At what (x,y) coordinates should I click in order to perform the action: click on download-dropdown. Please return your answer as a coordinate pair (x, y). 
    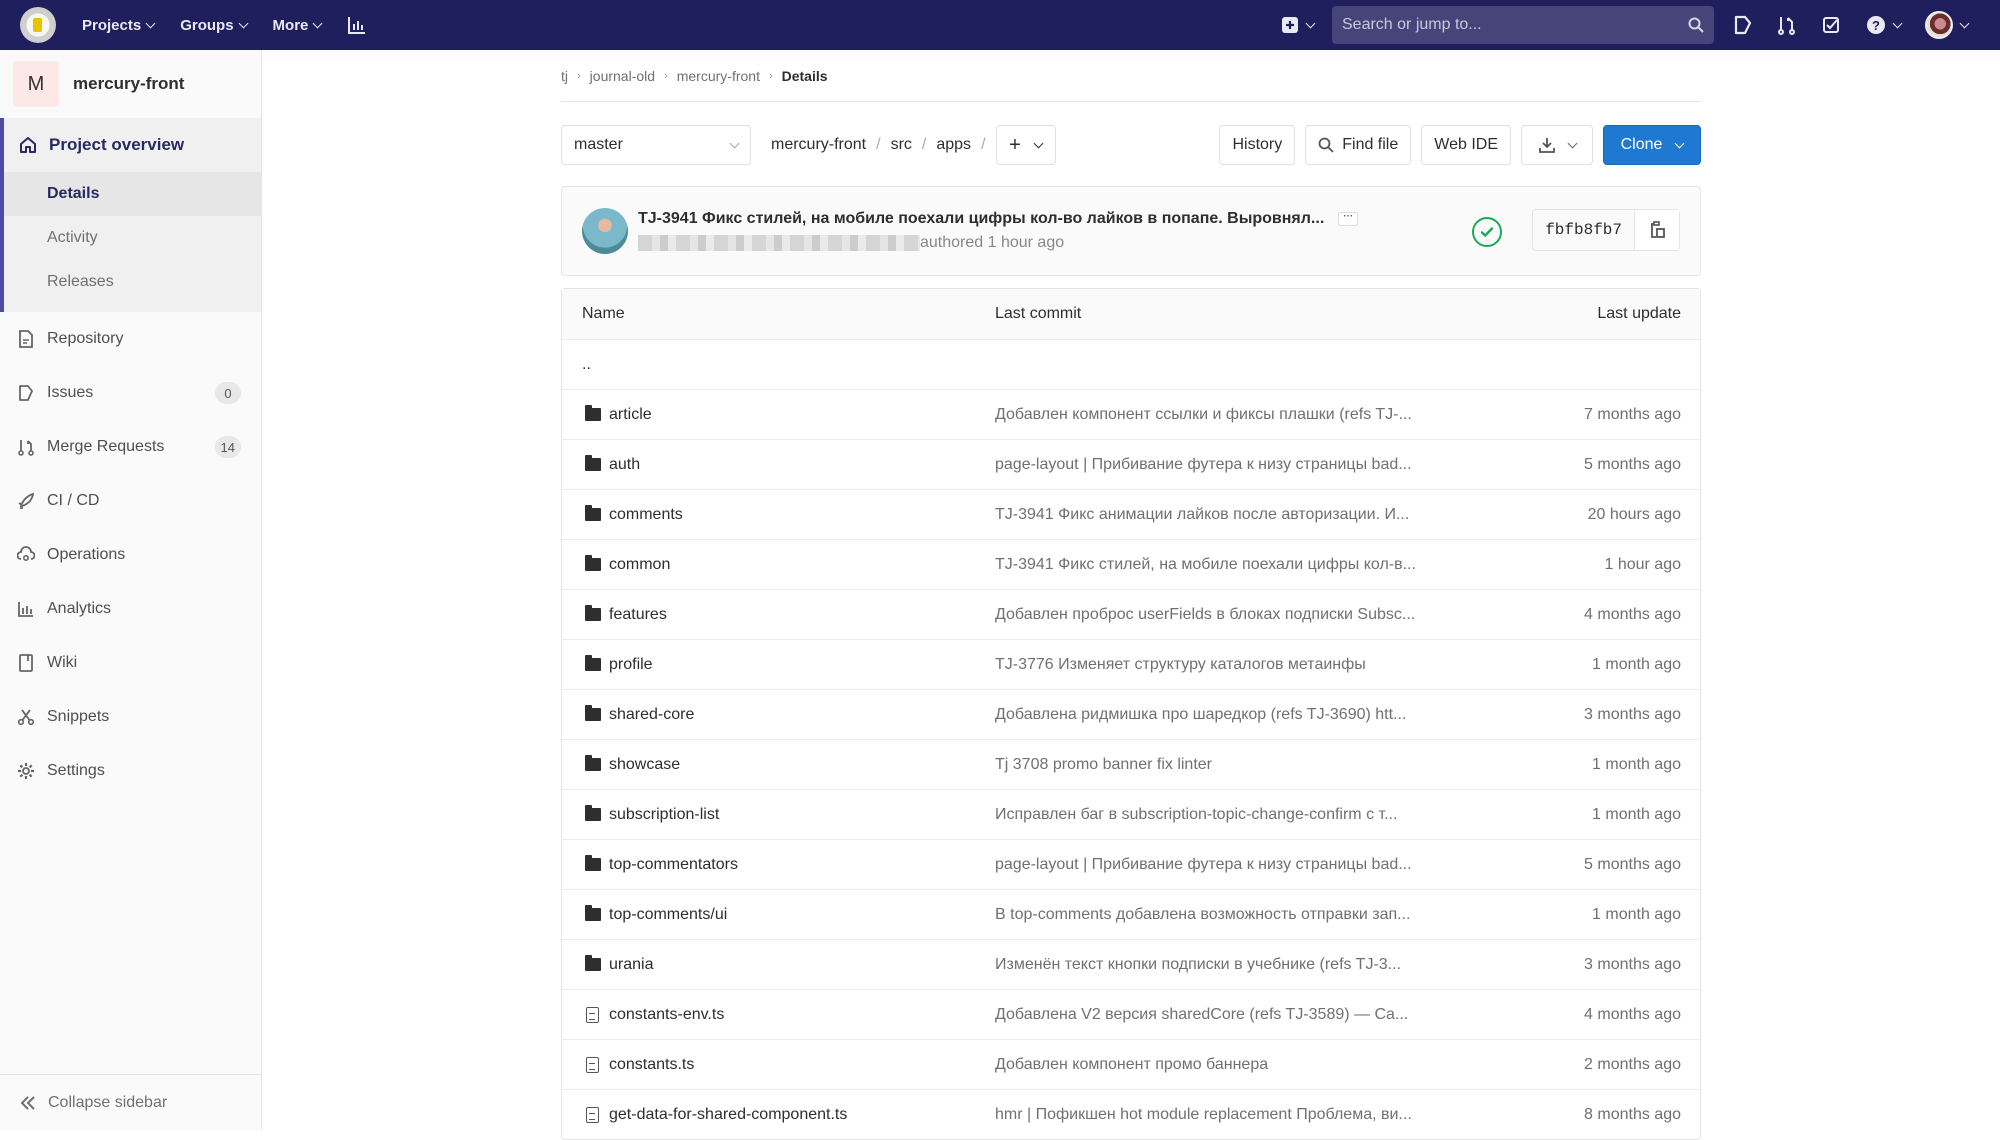
    Looking at the image, I should click on (1557, 145).